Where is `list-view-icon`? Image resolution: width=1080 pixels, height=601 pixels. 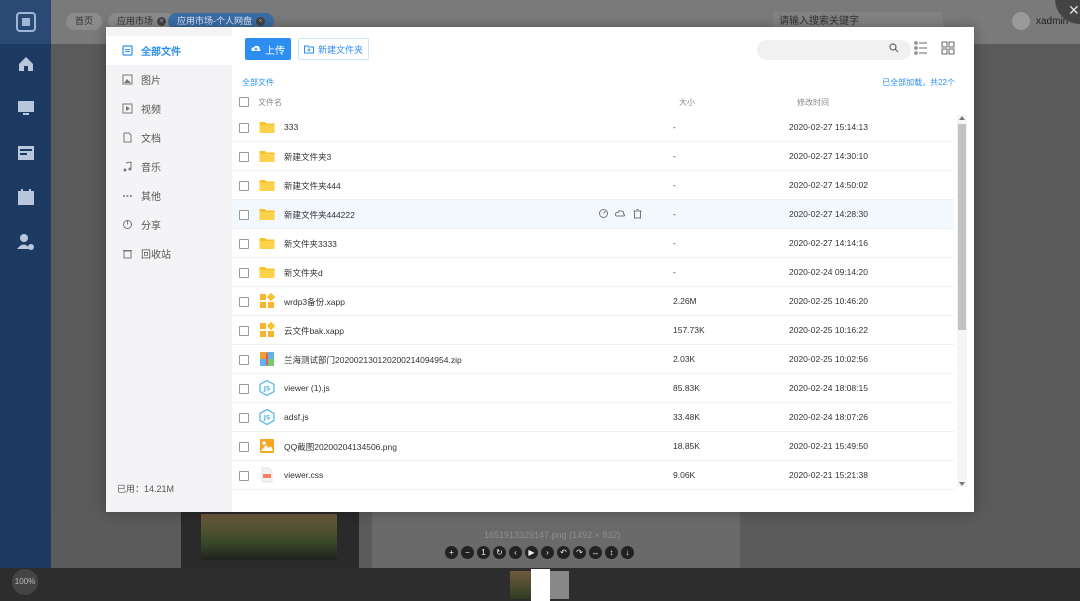
list-view-icon is located at coordinates (921, 48).